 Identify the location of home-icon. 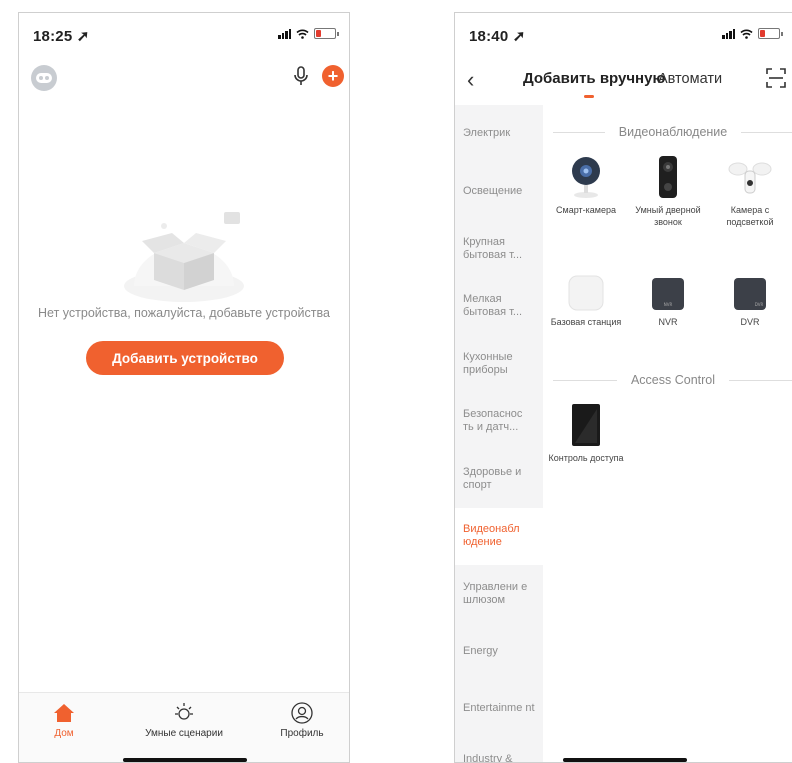
(64, 713).